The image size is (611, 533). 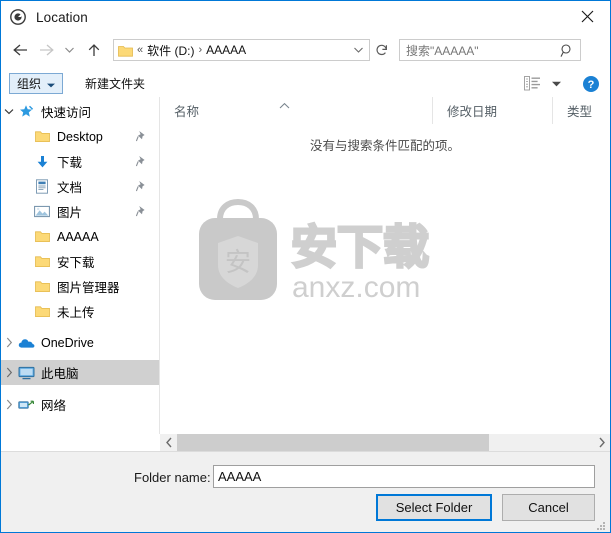 I want to click on column-header-type: 类型, so click(x=581, y=110).